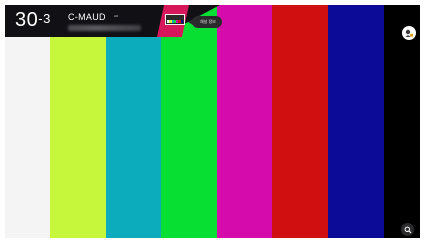 The width and height of the screenshot is (425, 241). I want to click on ai-assistant-button, so click(409, 33).